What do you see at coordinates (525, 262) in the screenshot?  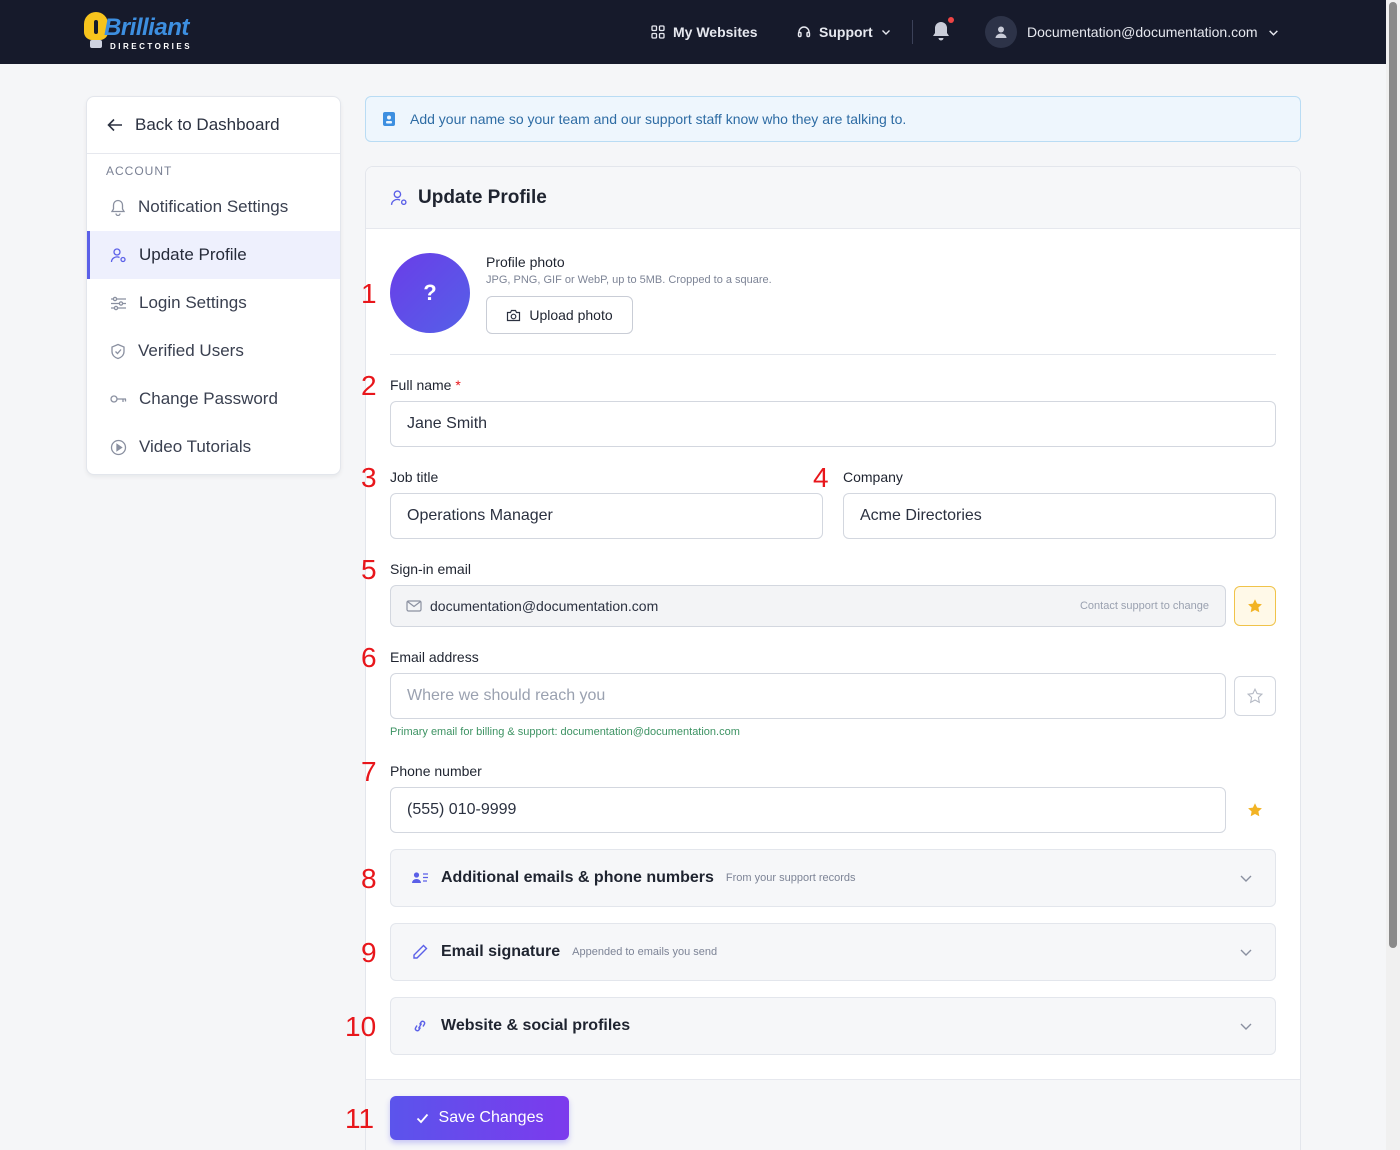 I see `profile-photo-title: Profile photo` at bounding box center [525, 262].